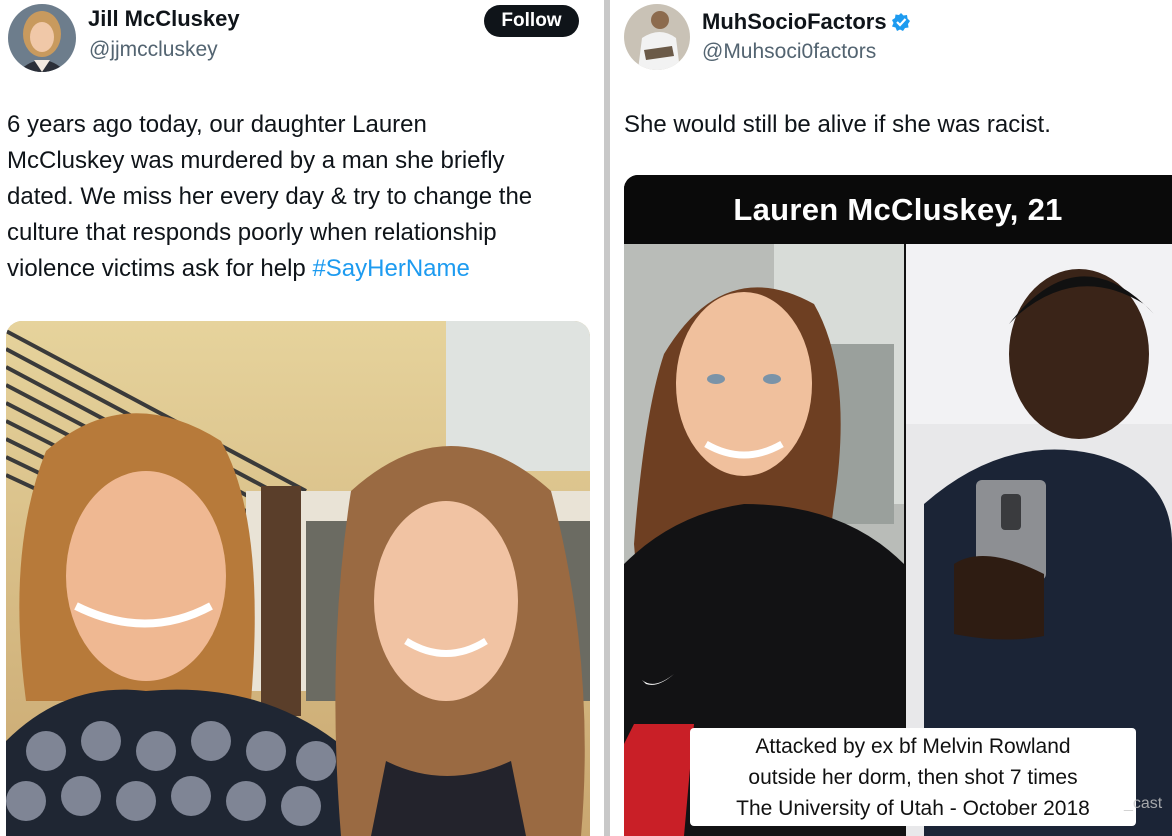  I want to click on caption-line: Attacked by ex bf Melvin Rowland, so click(913, 746).